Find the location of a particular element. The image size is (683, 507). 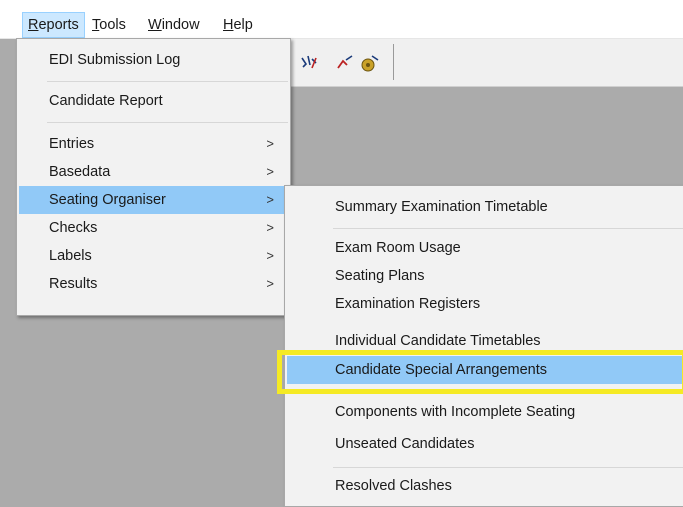

menu-window: Window is located at coordinates (174, 25).